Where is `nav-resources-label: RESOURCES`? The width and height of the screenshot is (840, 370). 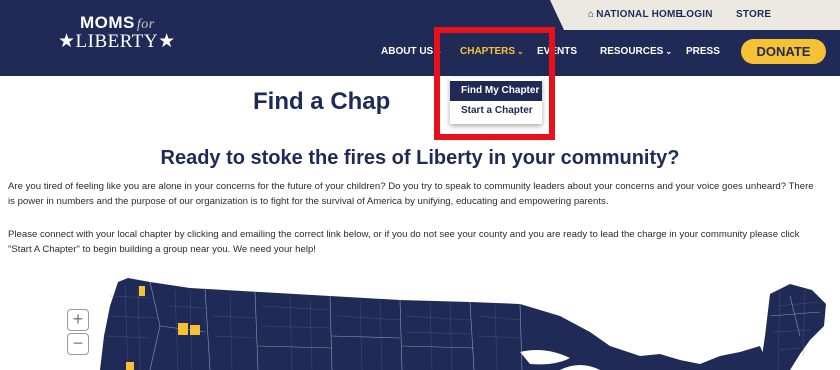 nav-resources-label: RESOURCES is located at coordinates (632, 51).